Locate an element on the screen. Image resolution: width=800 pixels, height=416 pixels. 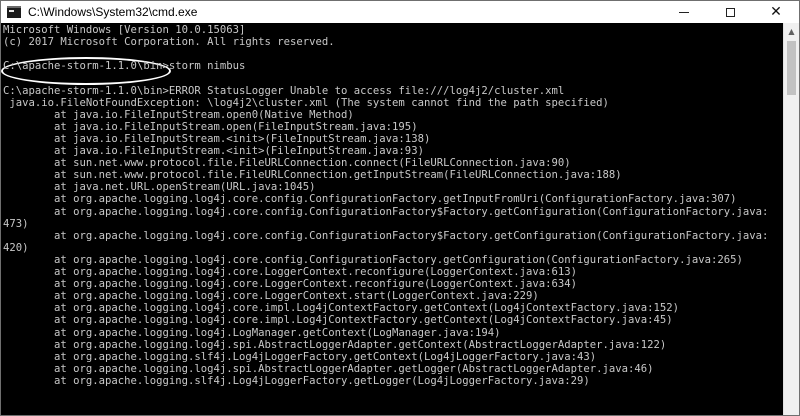
console-line: 473) is located at coordinates (16, 223).